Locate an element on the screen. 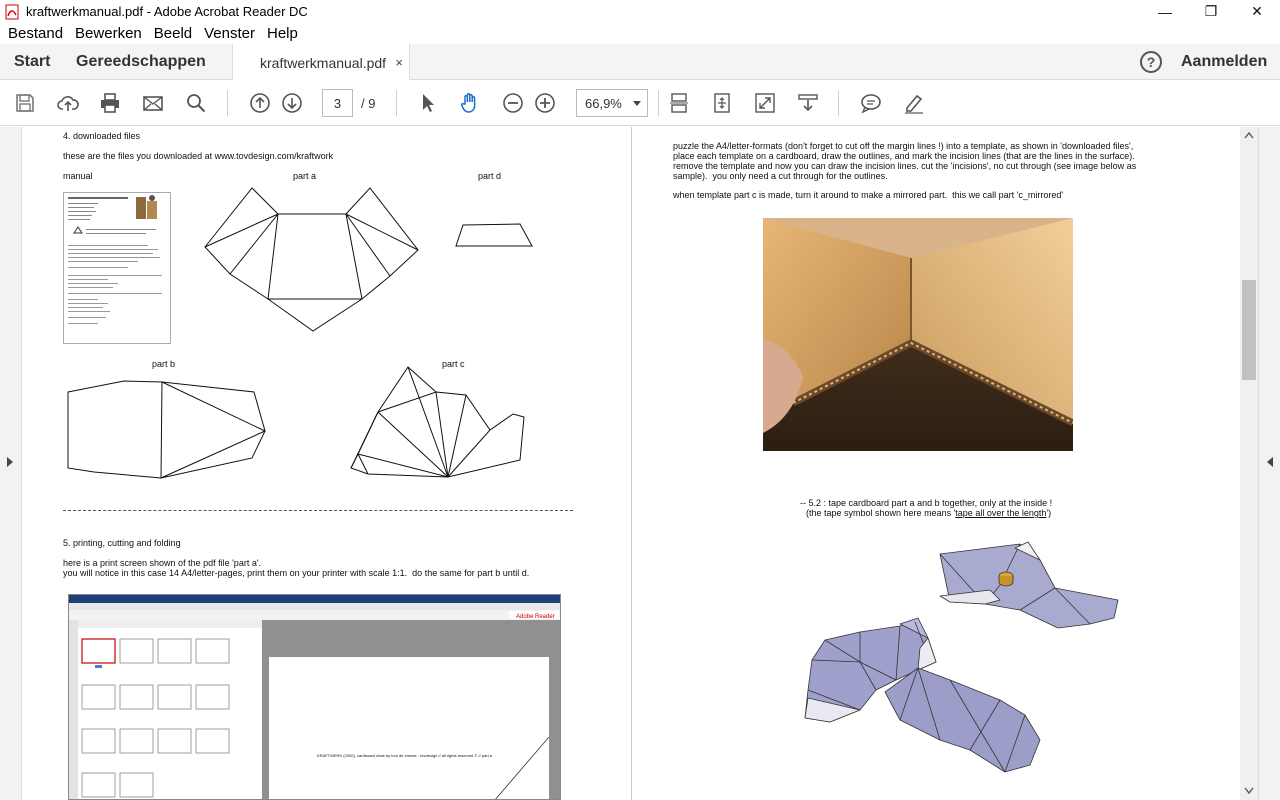 This screenshot has height=800, width=1280. assembly-3d-render is located at coordinates (961, 657).